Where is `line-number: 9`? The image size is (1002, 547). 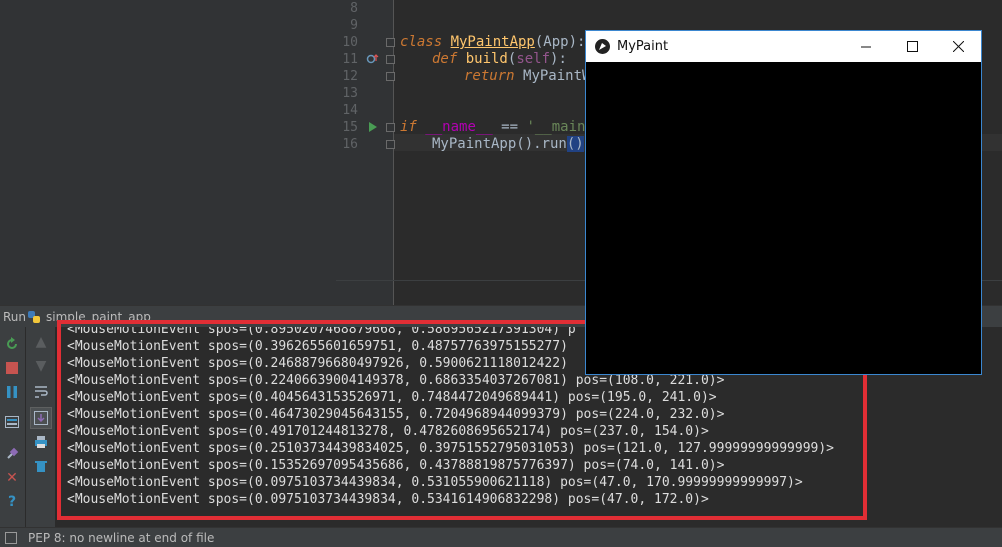 line-number: 9 is located at coordinates (354, 25).